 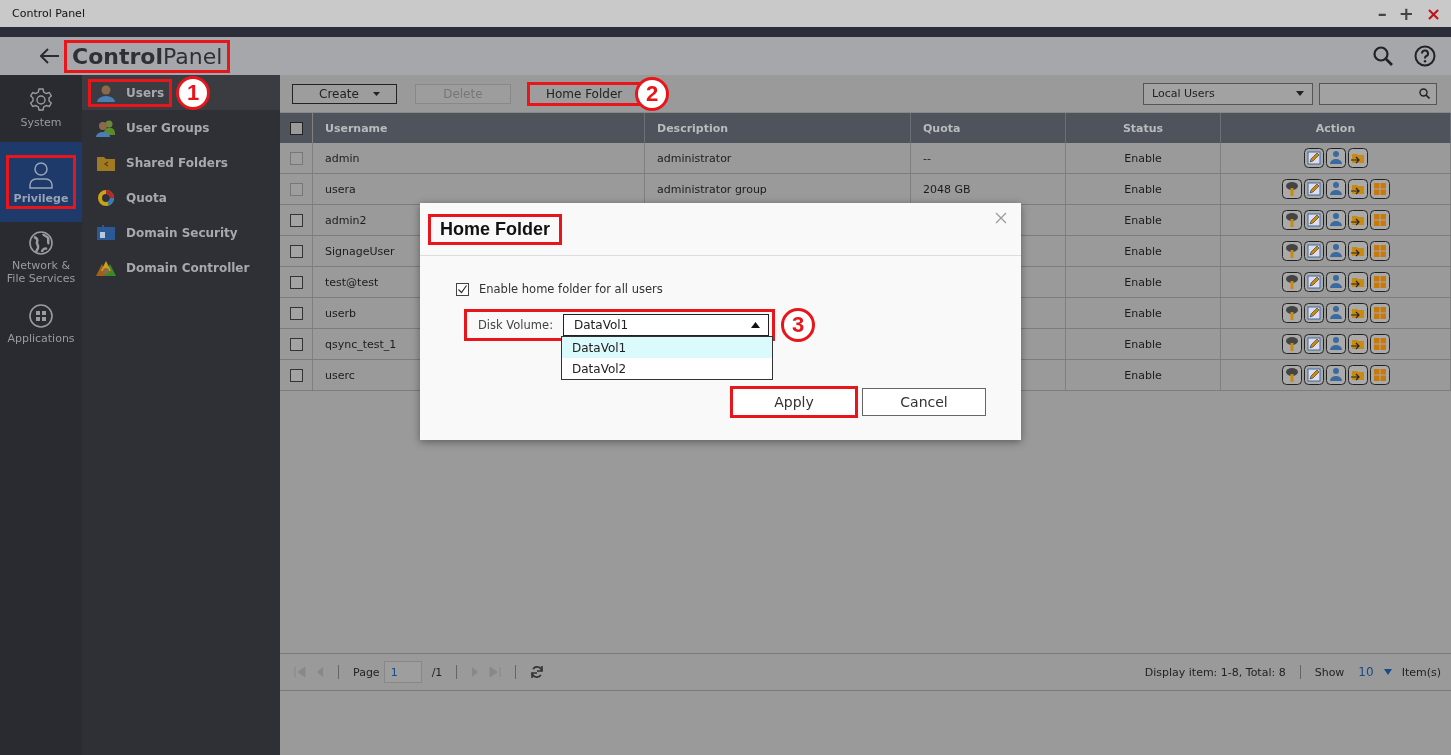 What do you see at coordinates (794, 402) in the screenshot?
I see `dialog-button: Apply` at bounding box center [794, 402].